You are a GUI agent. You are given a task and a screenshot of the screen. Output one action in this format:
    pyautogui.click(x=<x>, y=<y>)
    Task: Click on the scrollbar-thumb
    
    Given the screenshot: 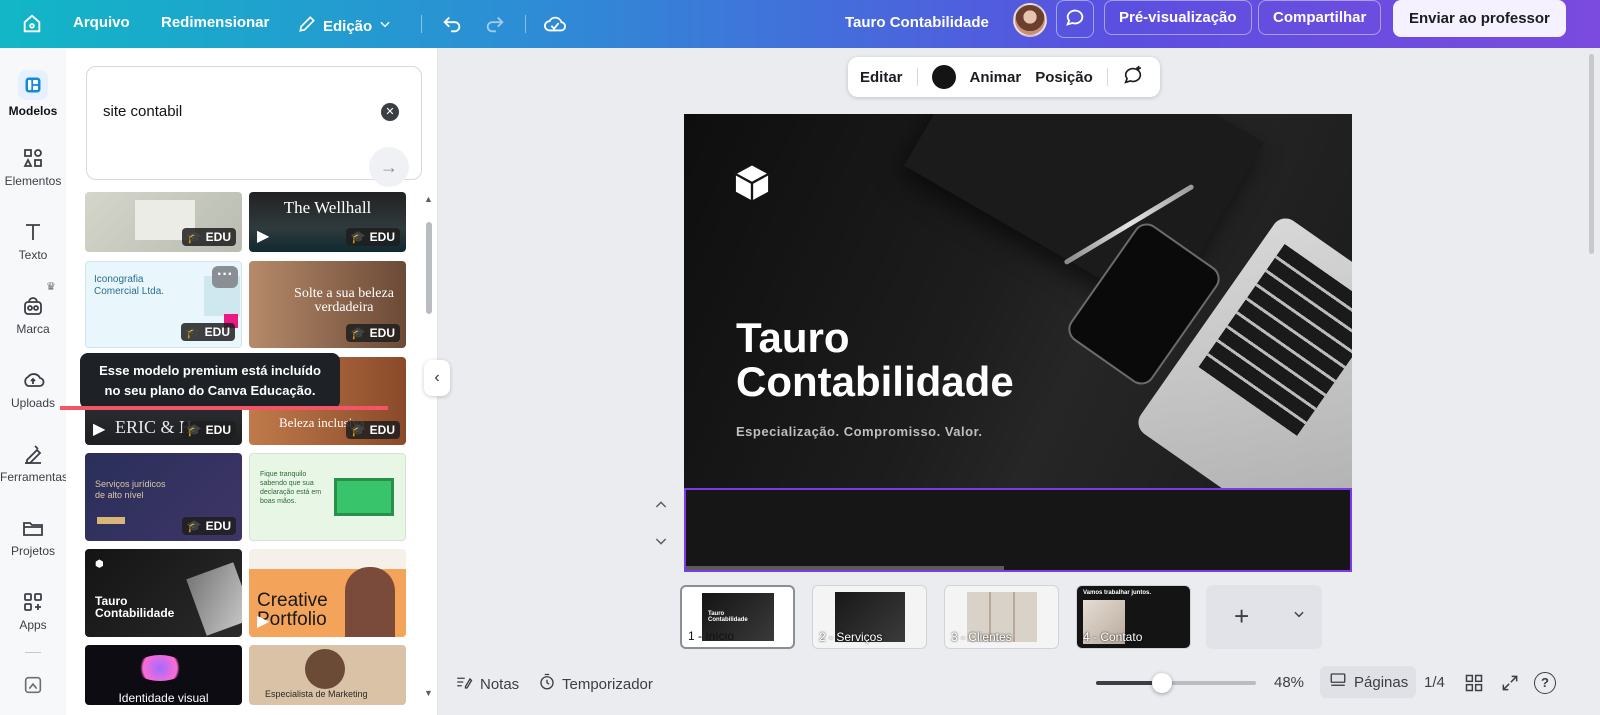 What is the action you would take?
    pyautogui.click(x=429, y=268)
    